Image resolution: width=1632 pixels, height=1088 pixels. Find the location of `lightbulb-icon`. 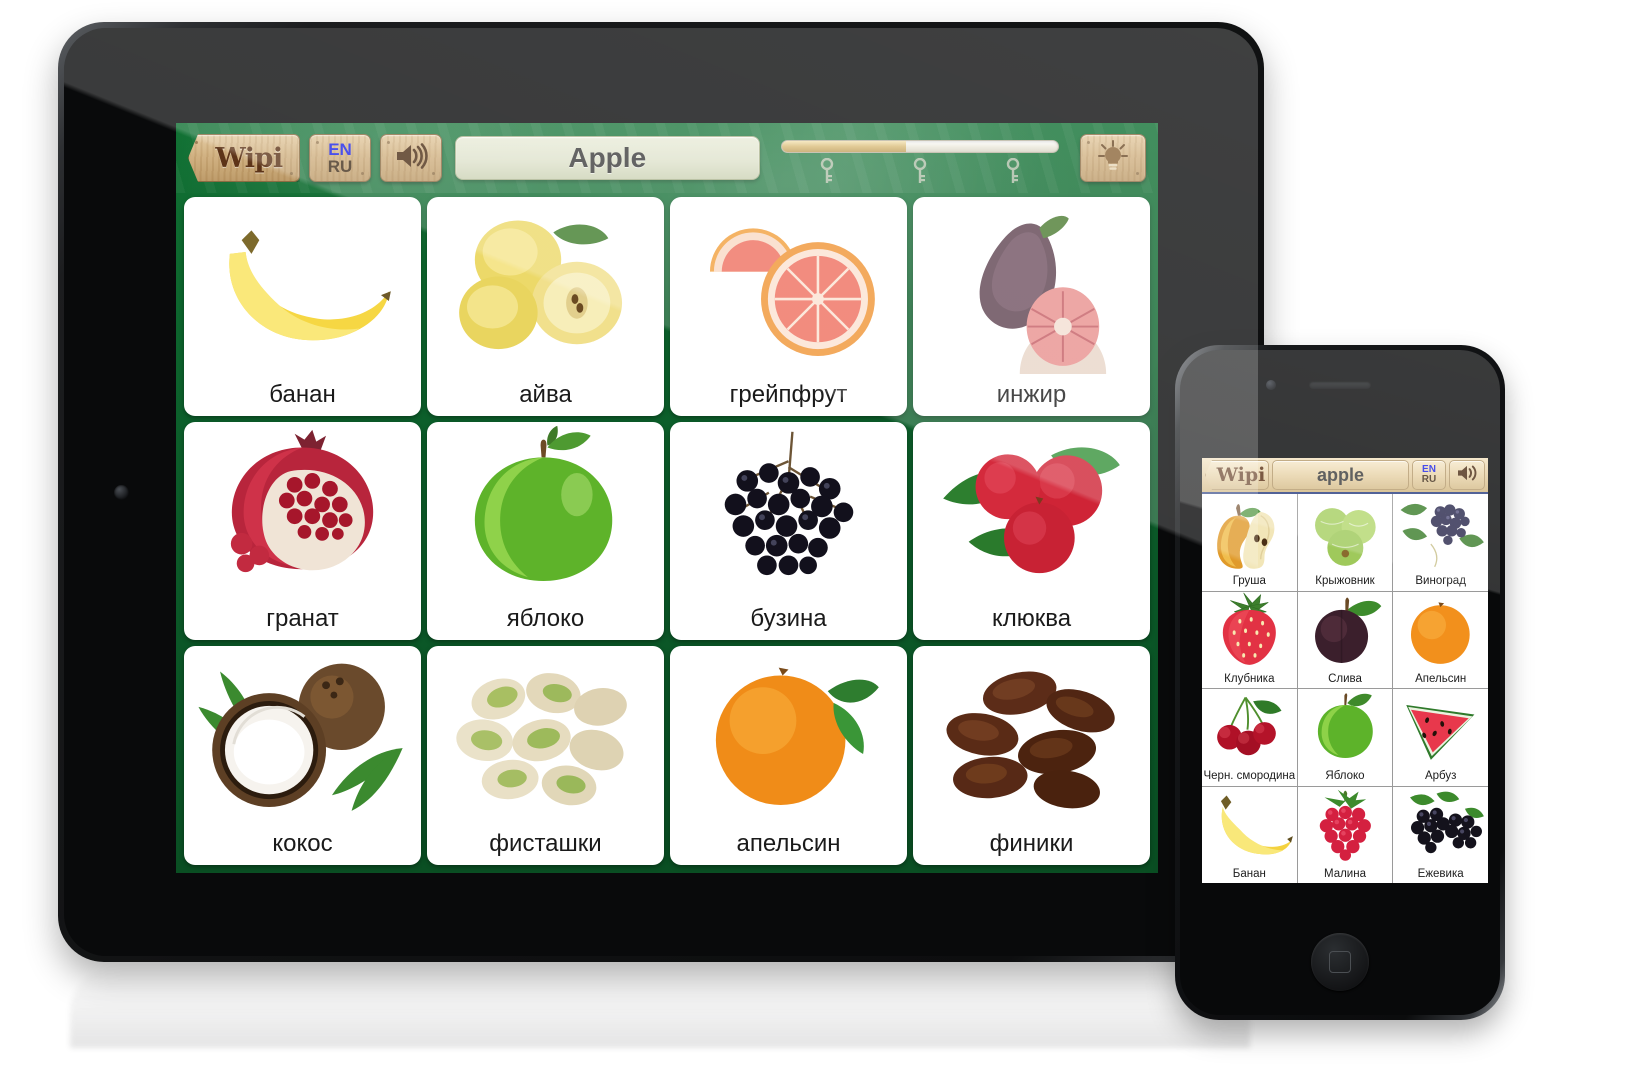

lightbulb-icon is located at coordinates (1113, 158).